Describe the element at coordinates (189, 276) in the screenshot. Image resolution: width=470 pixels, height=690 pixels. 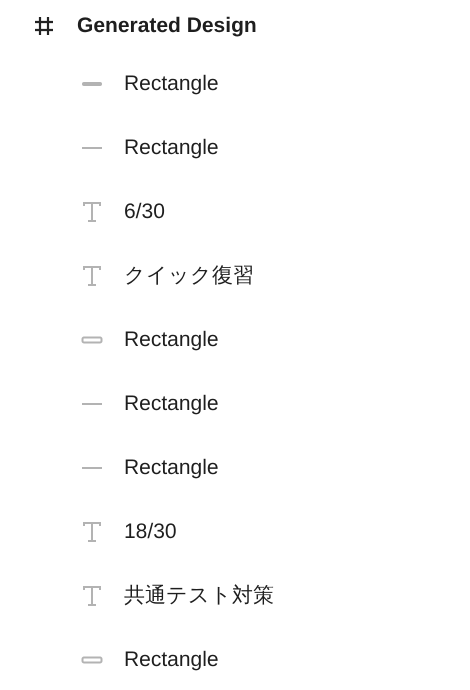
I see `layer-name: クイック復習` at that location.